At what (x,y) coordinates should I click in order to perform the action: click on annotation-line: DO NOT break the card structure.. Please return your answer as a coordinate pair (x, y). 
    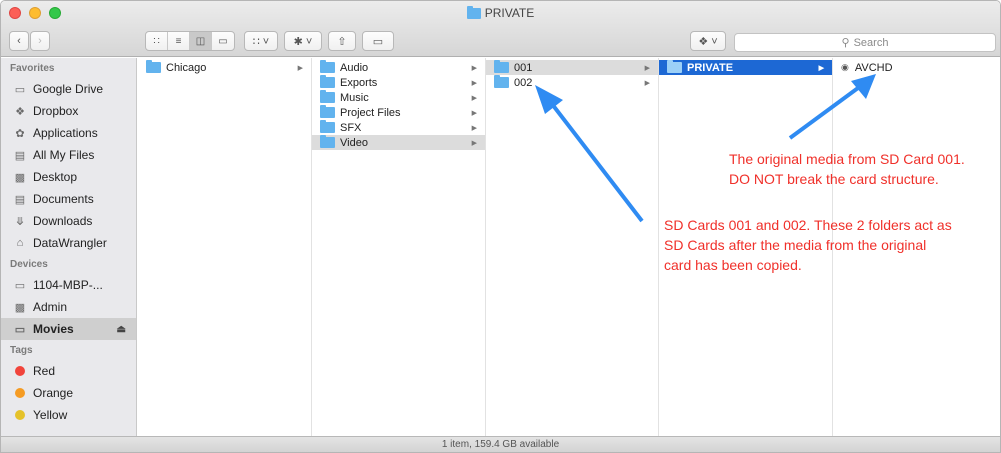
    Looking at the image, I should click on (834, 179).